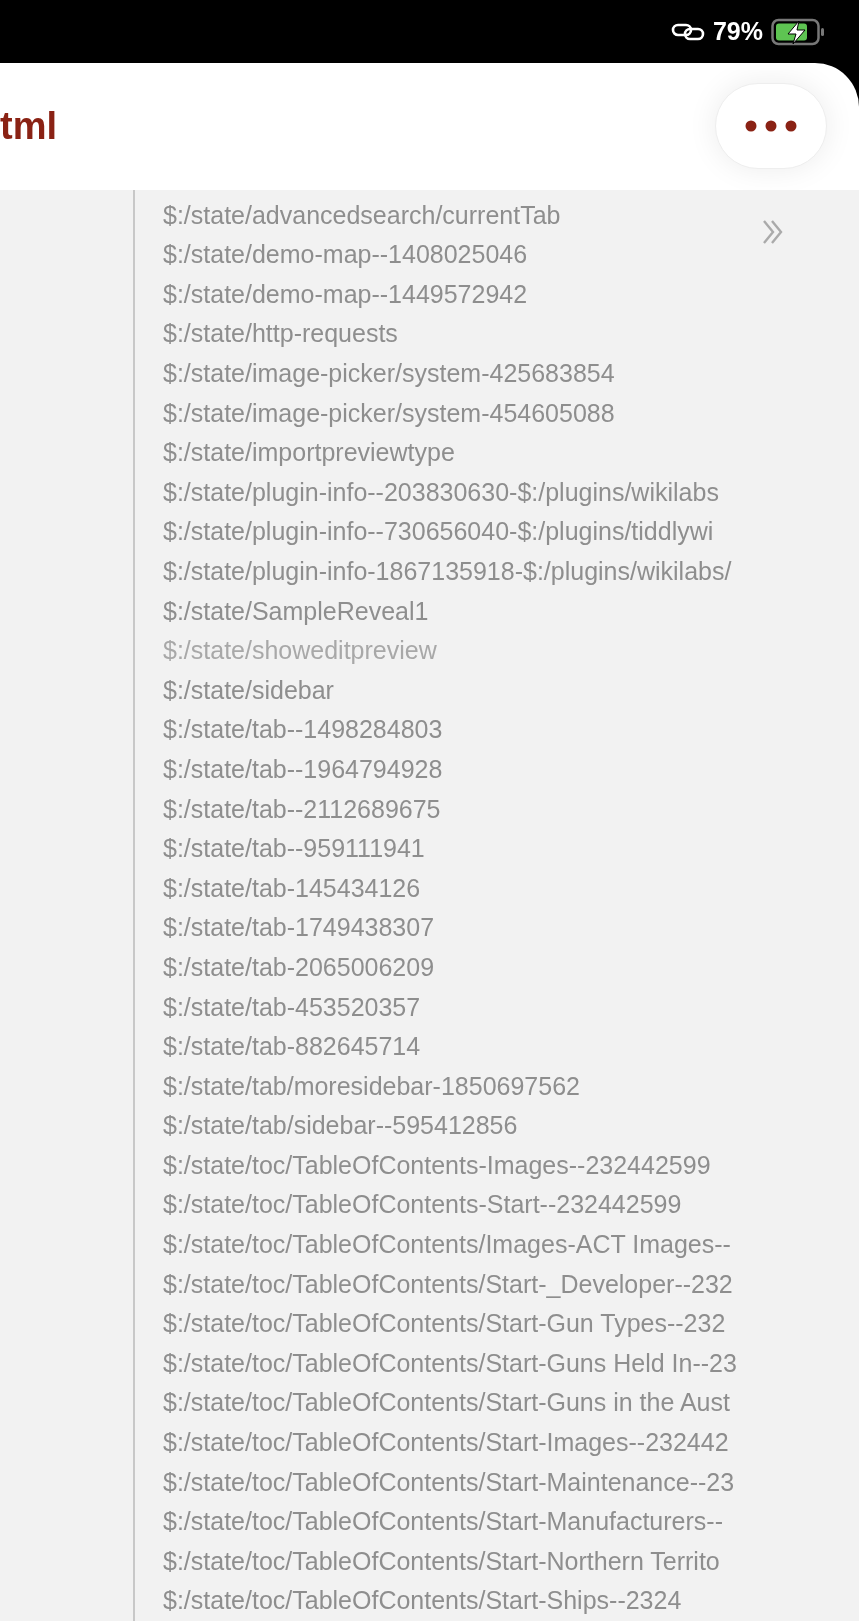 The height and width of the screenshot is (1621, 859). I want to click on tiddler-link: $:/state/toc/TableOfContents/Start-Maintenance--23, so click(449, 1482).